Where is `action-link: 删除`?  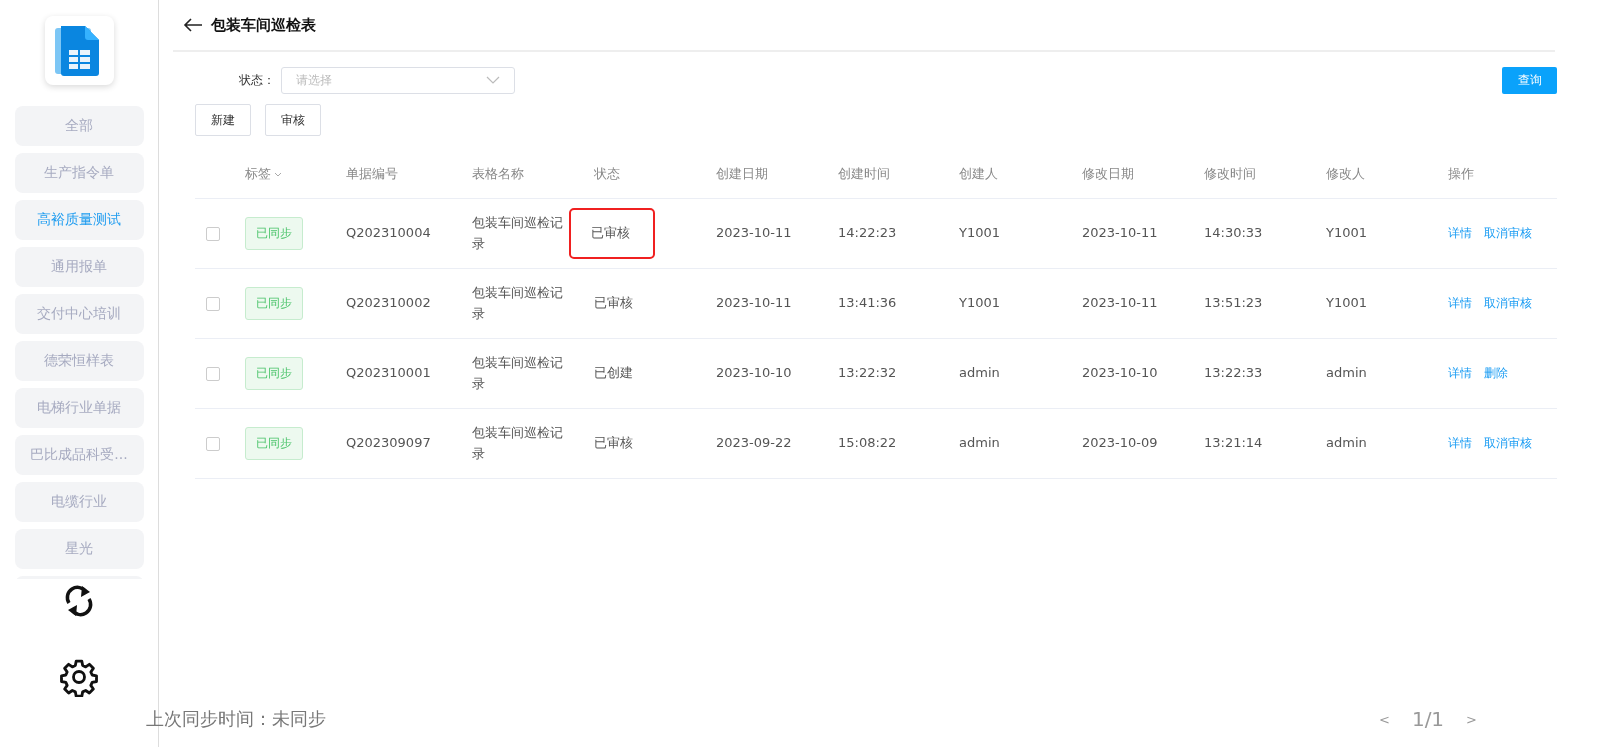 action-link: 删除 is located at coordinates (1496, 373).